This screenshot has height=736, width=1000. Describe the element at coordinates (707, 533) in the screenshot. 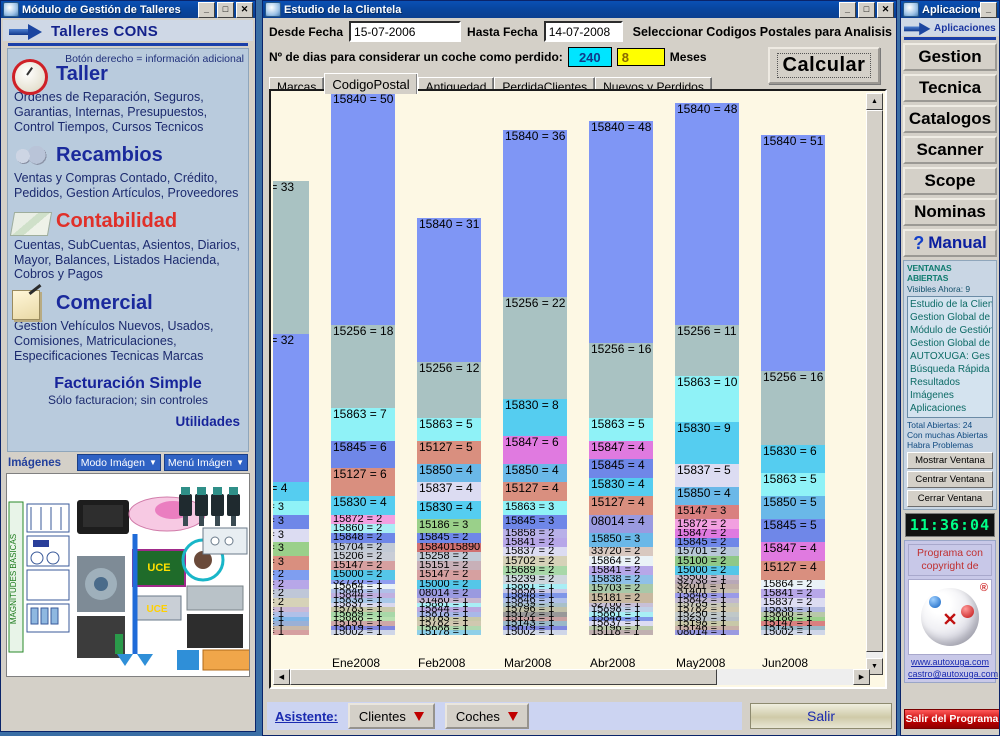

I see `chart-segment: 15847 = 2` at that location.